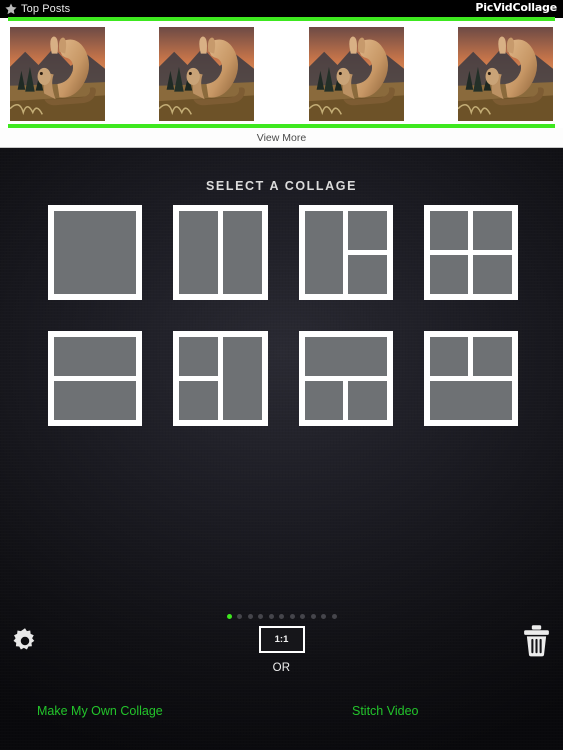 The width and height of the screenshot is (563, 750). I want to click on collage-template-two-by-two-grid, so click(470, 252).